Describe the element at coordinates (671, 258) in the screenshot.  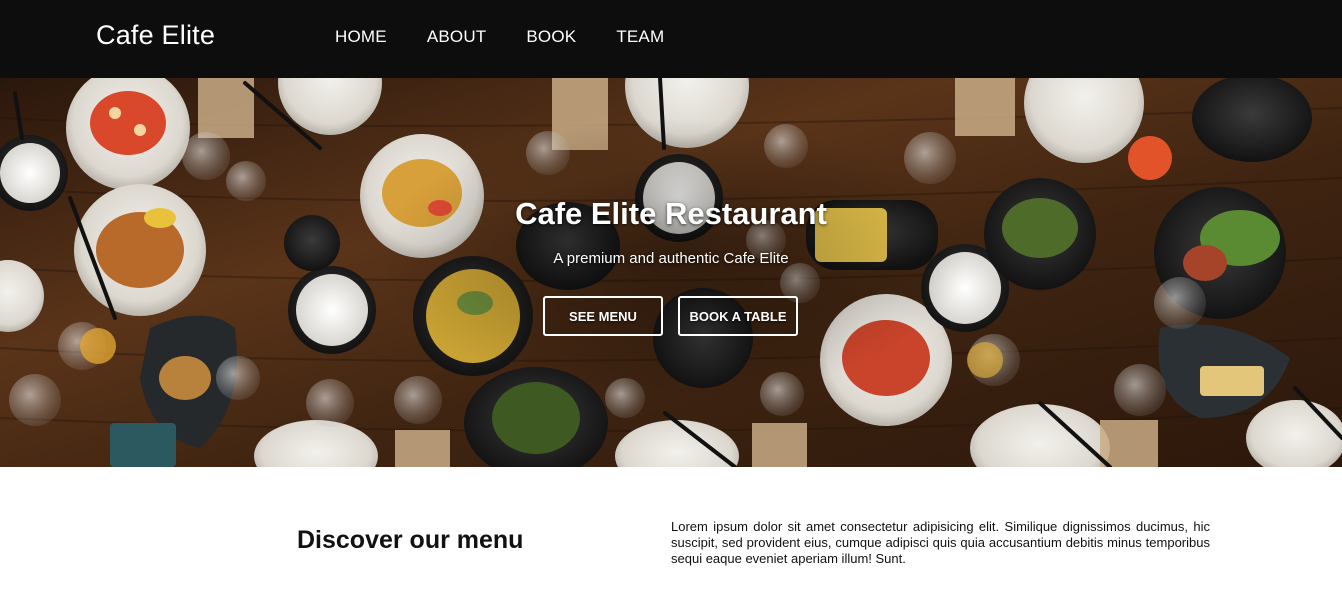
I see `hero-subtitle: A premium and authentic Cafe Elite` at that location.